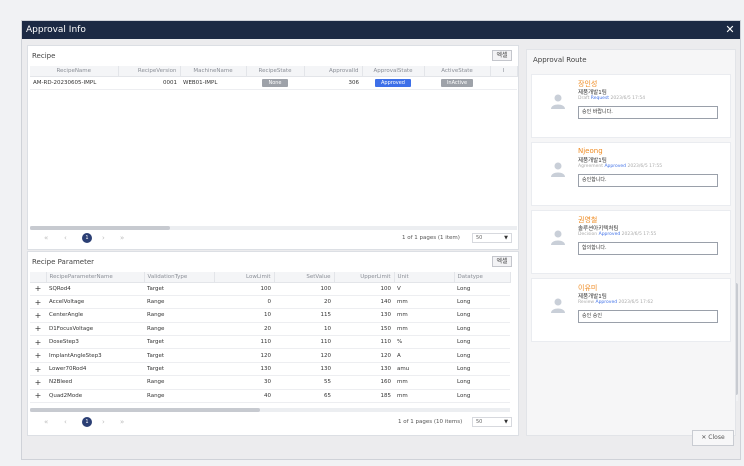 This screenshot has width=744, height=466. What do you see at coordinates (95, 302) in the screenshot?
I see `parameter-name-cell: AccelVoltage` at bounding box center [95, 302].